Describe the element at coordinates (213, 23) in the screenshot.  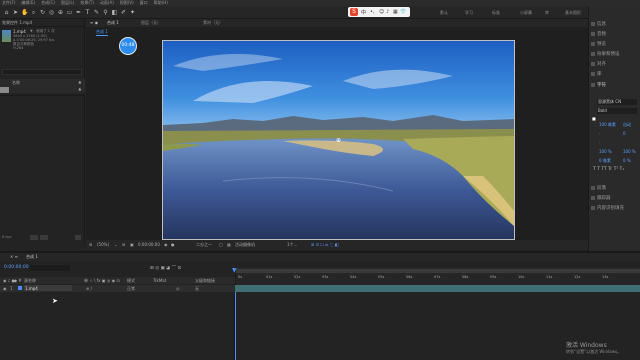
I see `footage-panel-tab: 素材（无）` at that location.